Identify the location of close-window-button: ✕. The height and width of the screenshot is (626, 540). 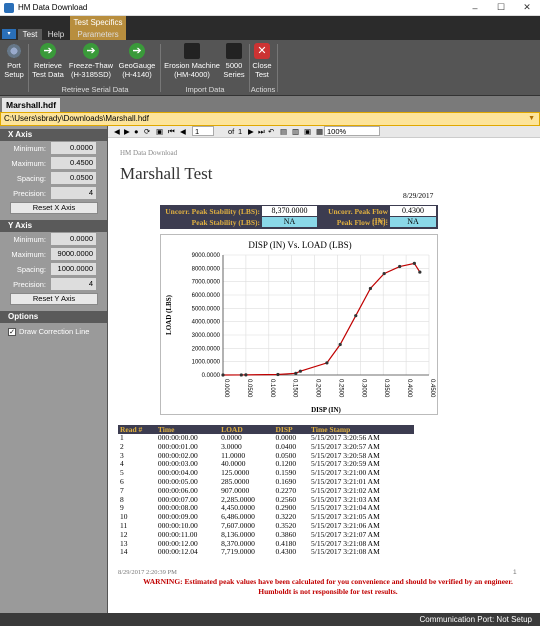
(527, 7).